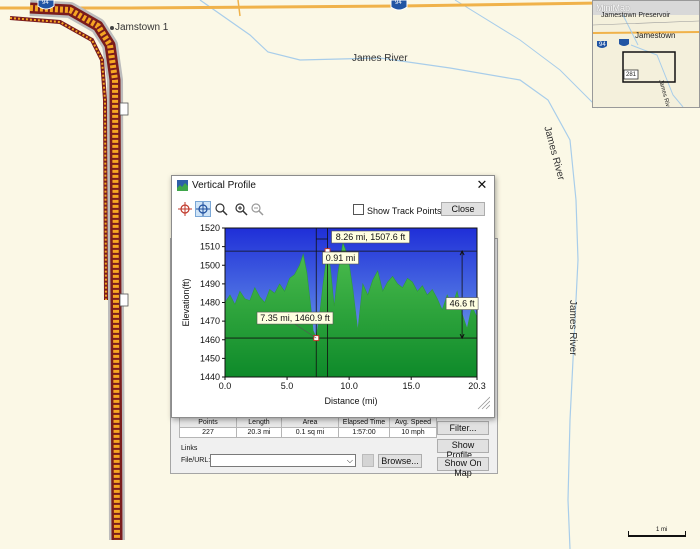 The height and width of the screenshot is (549, 700). I want to click on minimap-canvas, so click(646, 61).